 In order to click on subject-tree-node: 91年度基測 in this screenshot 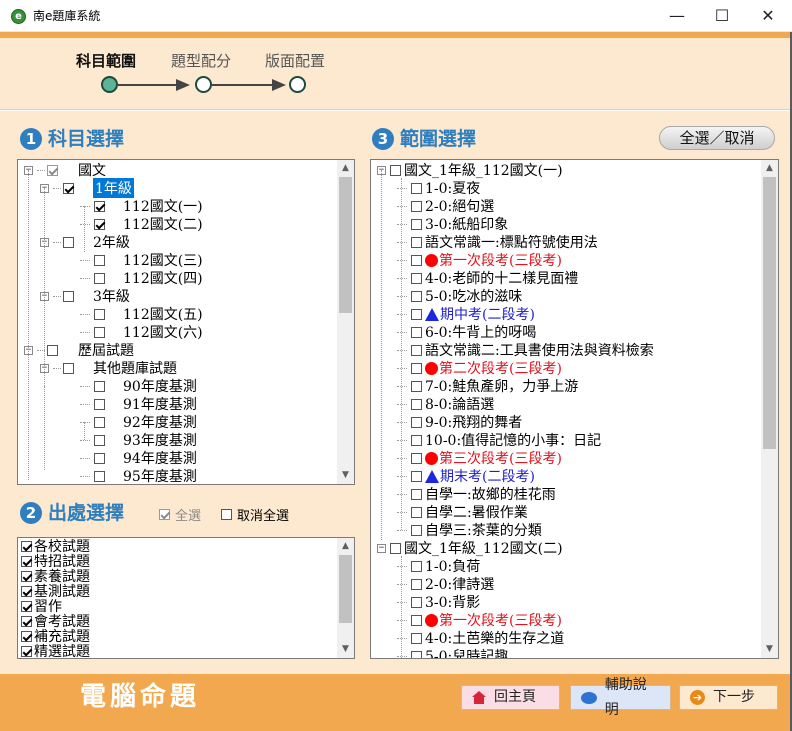, I will do `click(138, 404)`.